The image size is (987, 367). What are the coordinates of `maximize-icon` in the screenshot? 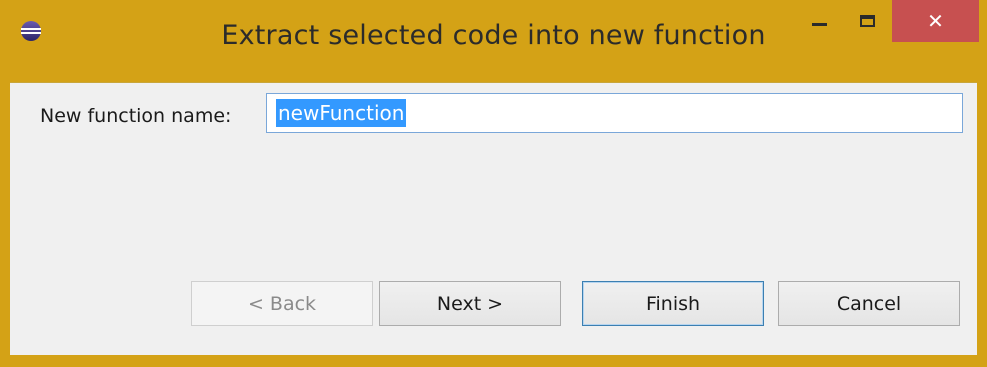 It's located at (867, 21).